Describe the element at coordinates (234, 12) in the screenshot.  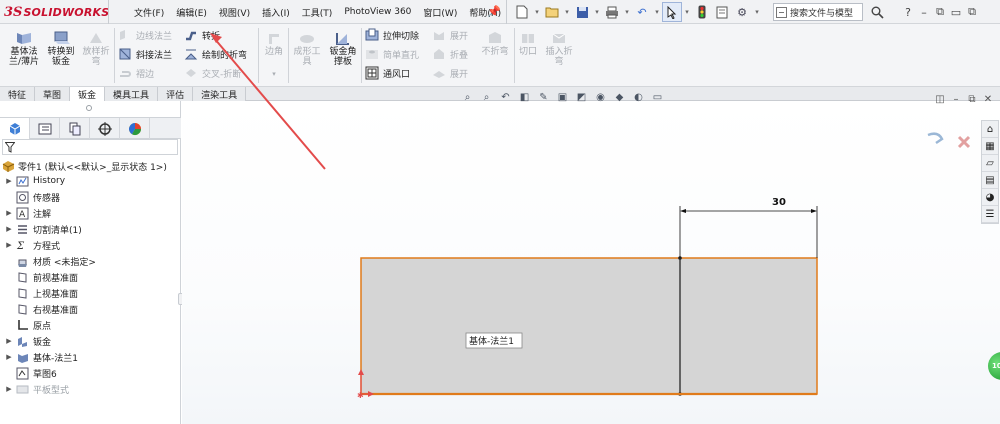
I see `menu-view: 视图(V)` at that location.